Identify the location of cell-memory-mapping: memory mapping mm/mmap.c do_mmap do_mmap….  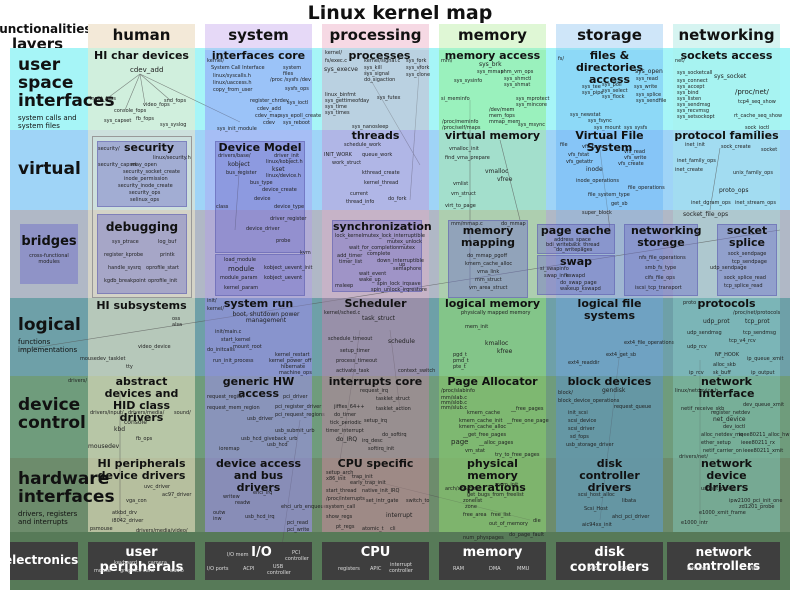
(488, 259).